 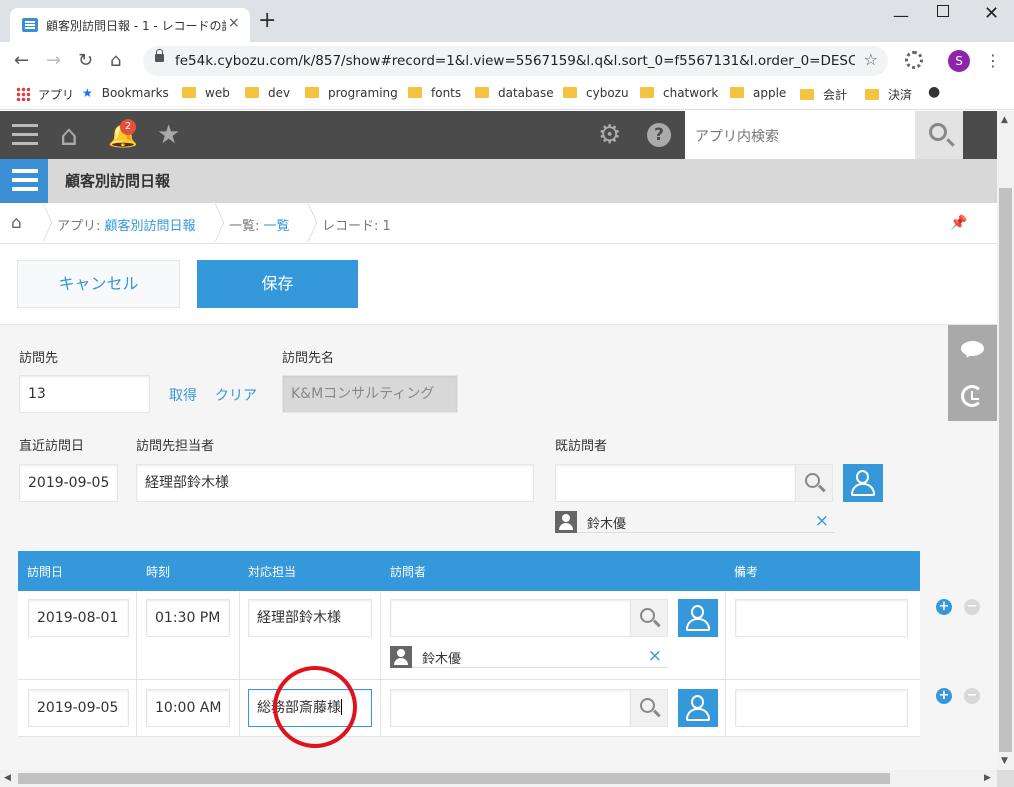 I want to click on browser-menu-icon: ⋮, so click(x=993, y=60).